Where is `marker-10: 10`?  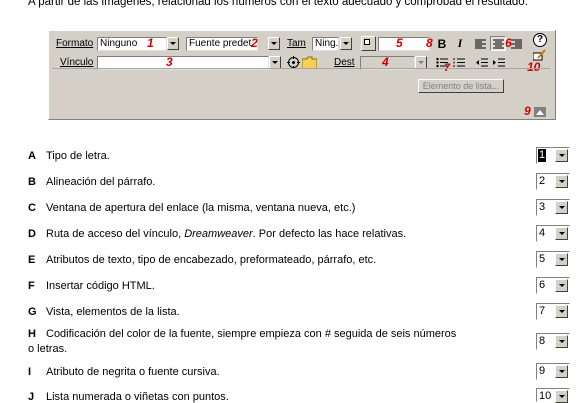
marker-10: 10 is located at coordinates (534, 67).